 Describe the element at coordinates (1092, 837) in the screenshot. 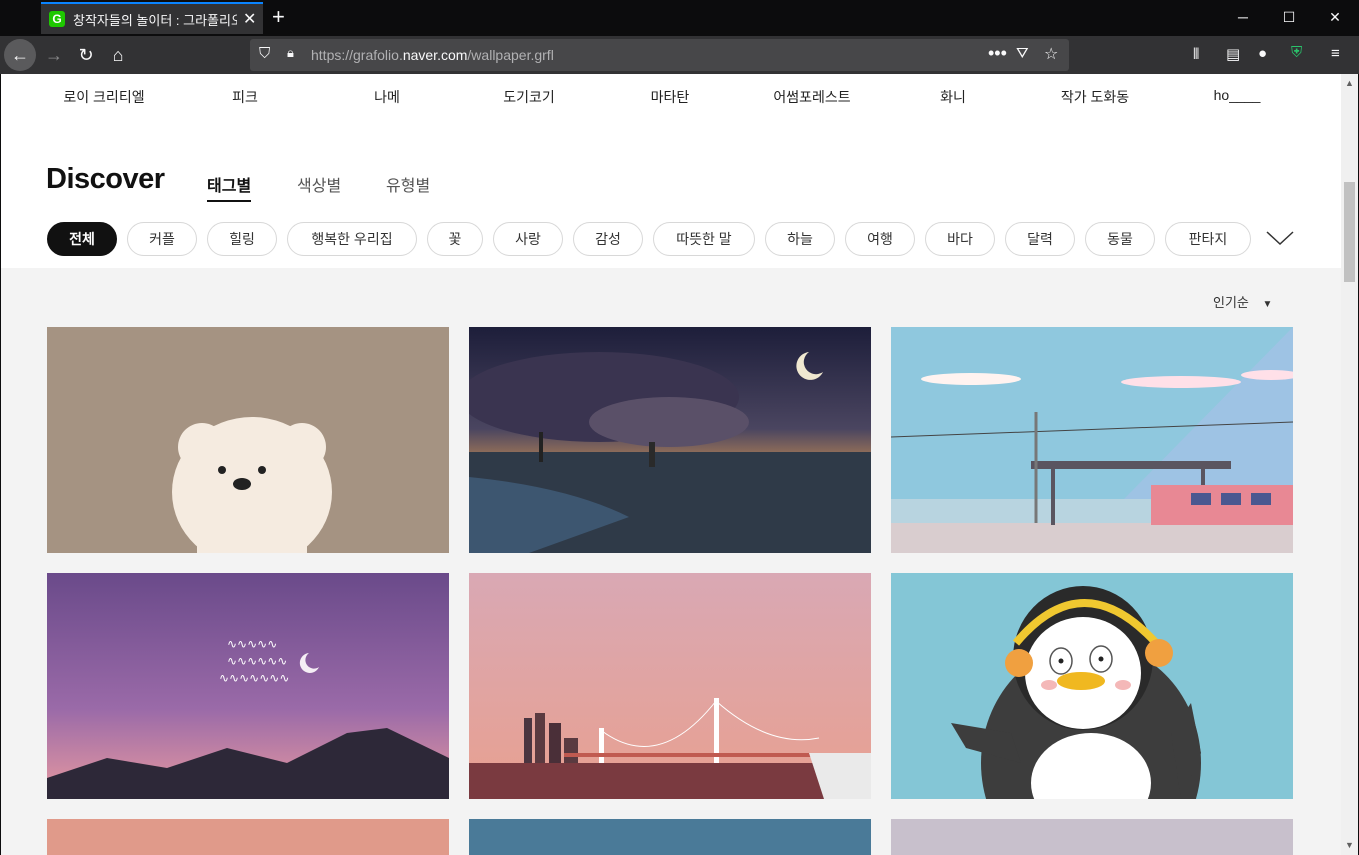

I see `wallpaper-lavender` at that location.